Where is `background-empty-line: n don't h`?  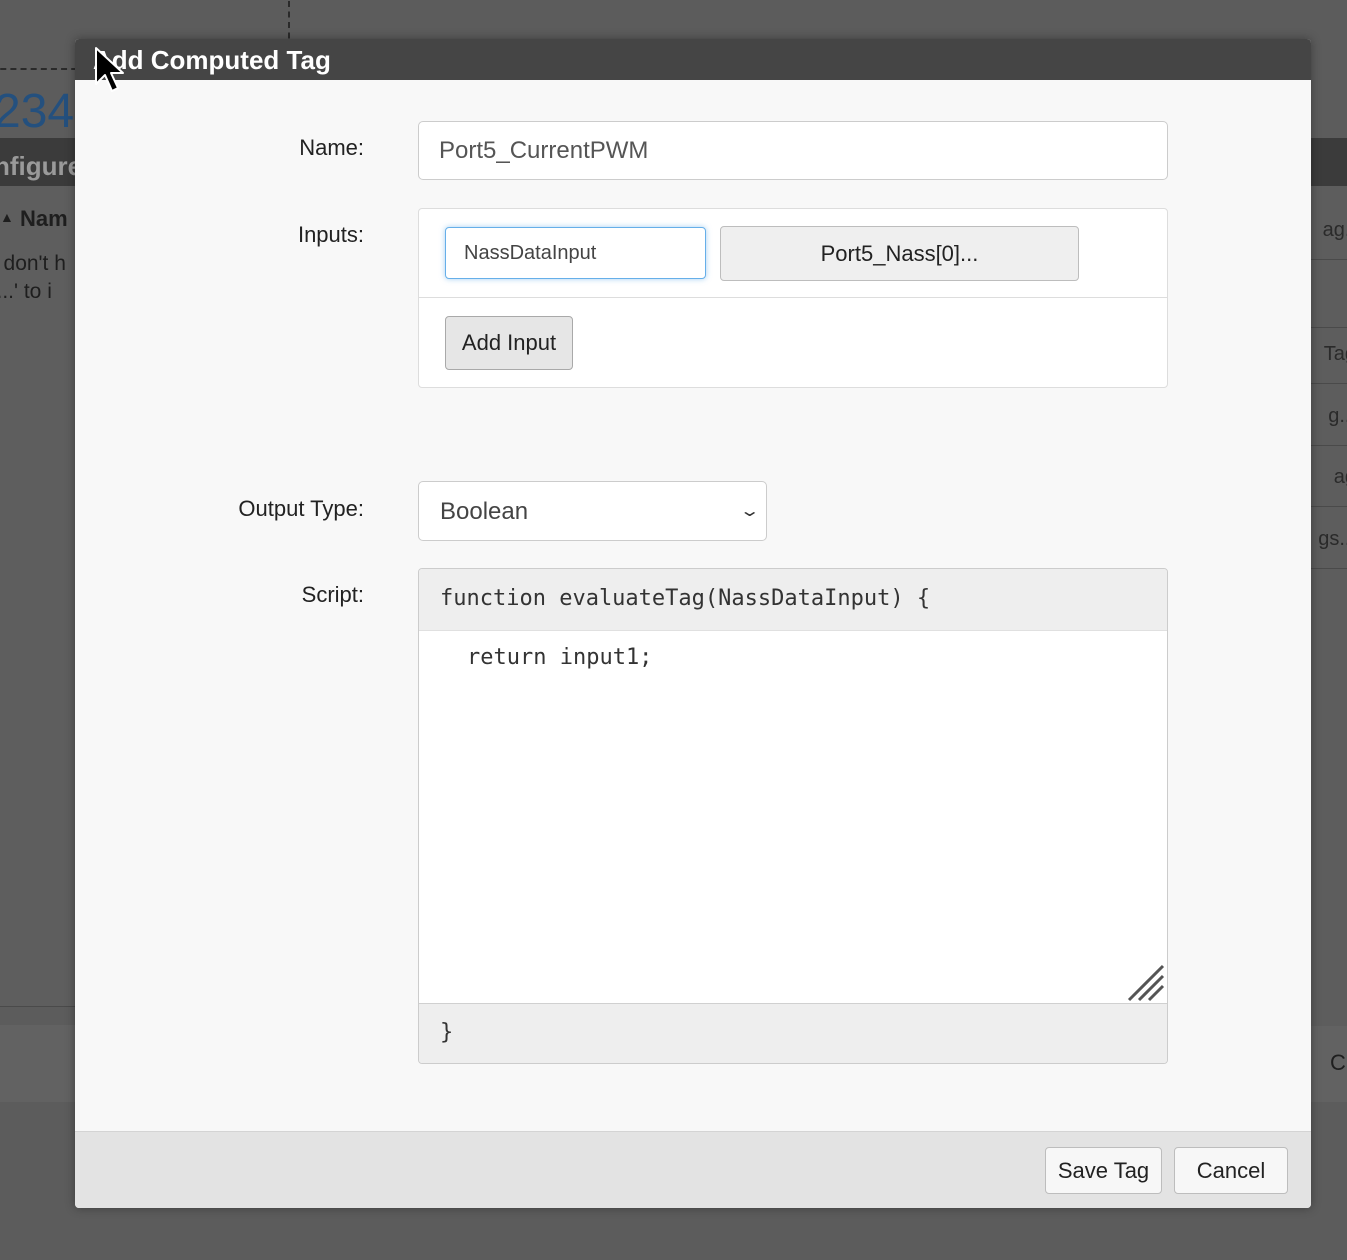 background-empty-line: n don't h is located at coordinates (33, 263).